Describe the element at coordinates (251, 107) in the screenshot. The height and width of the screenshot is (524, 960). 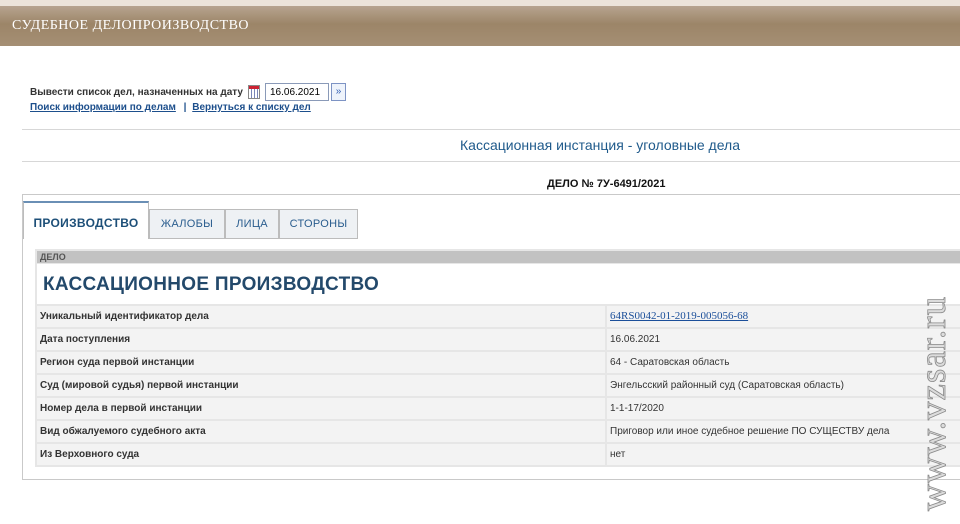
I see `back-to-list-link: Вернуться к списку дел` at that location.